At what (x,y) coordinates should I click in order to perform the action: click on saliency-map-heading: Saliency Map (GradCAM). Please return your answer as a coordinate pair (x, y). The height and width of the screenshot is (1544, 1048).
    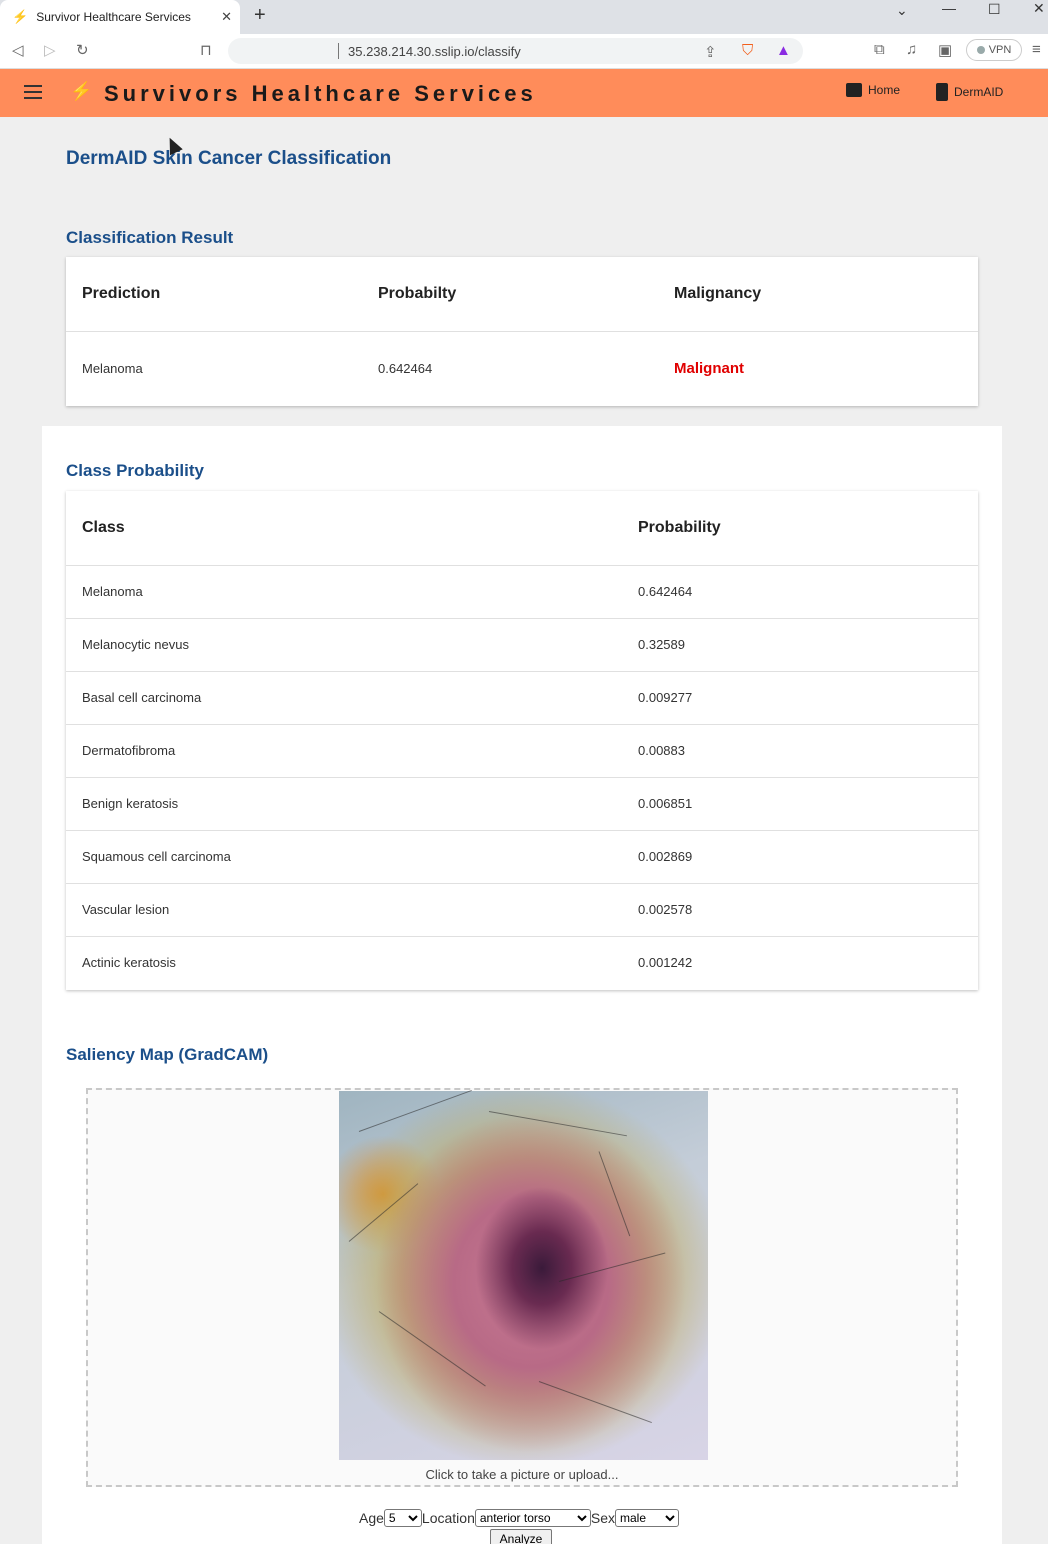
    Looking at the image, I should click on (167, 1054).